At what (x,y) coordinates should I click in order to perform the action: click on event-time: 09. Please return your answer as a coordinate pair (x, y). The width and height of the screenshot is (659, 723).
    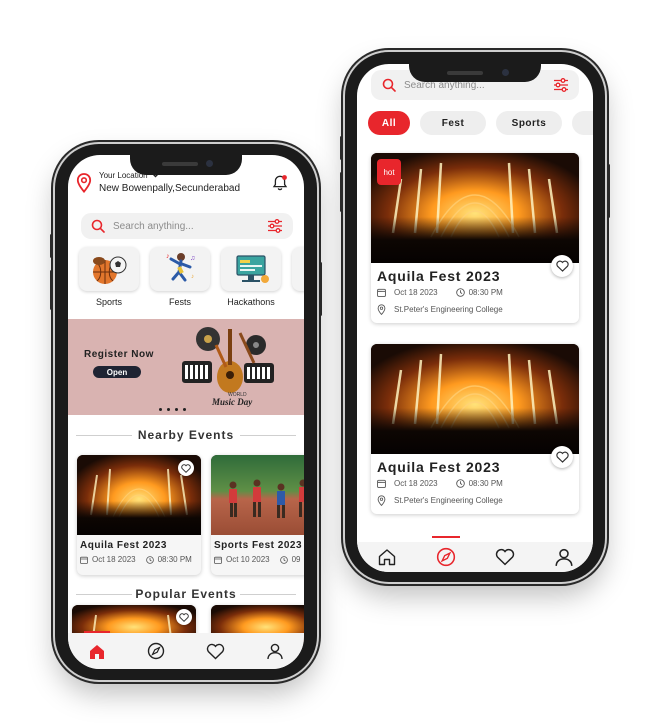
    Looking at the image, I should click on (296, 559).